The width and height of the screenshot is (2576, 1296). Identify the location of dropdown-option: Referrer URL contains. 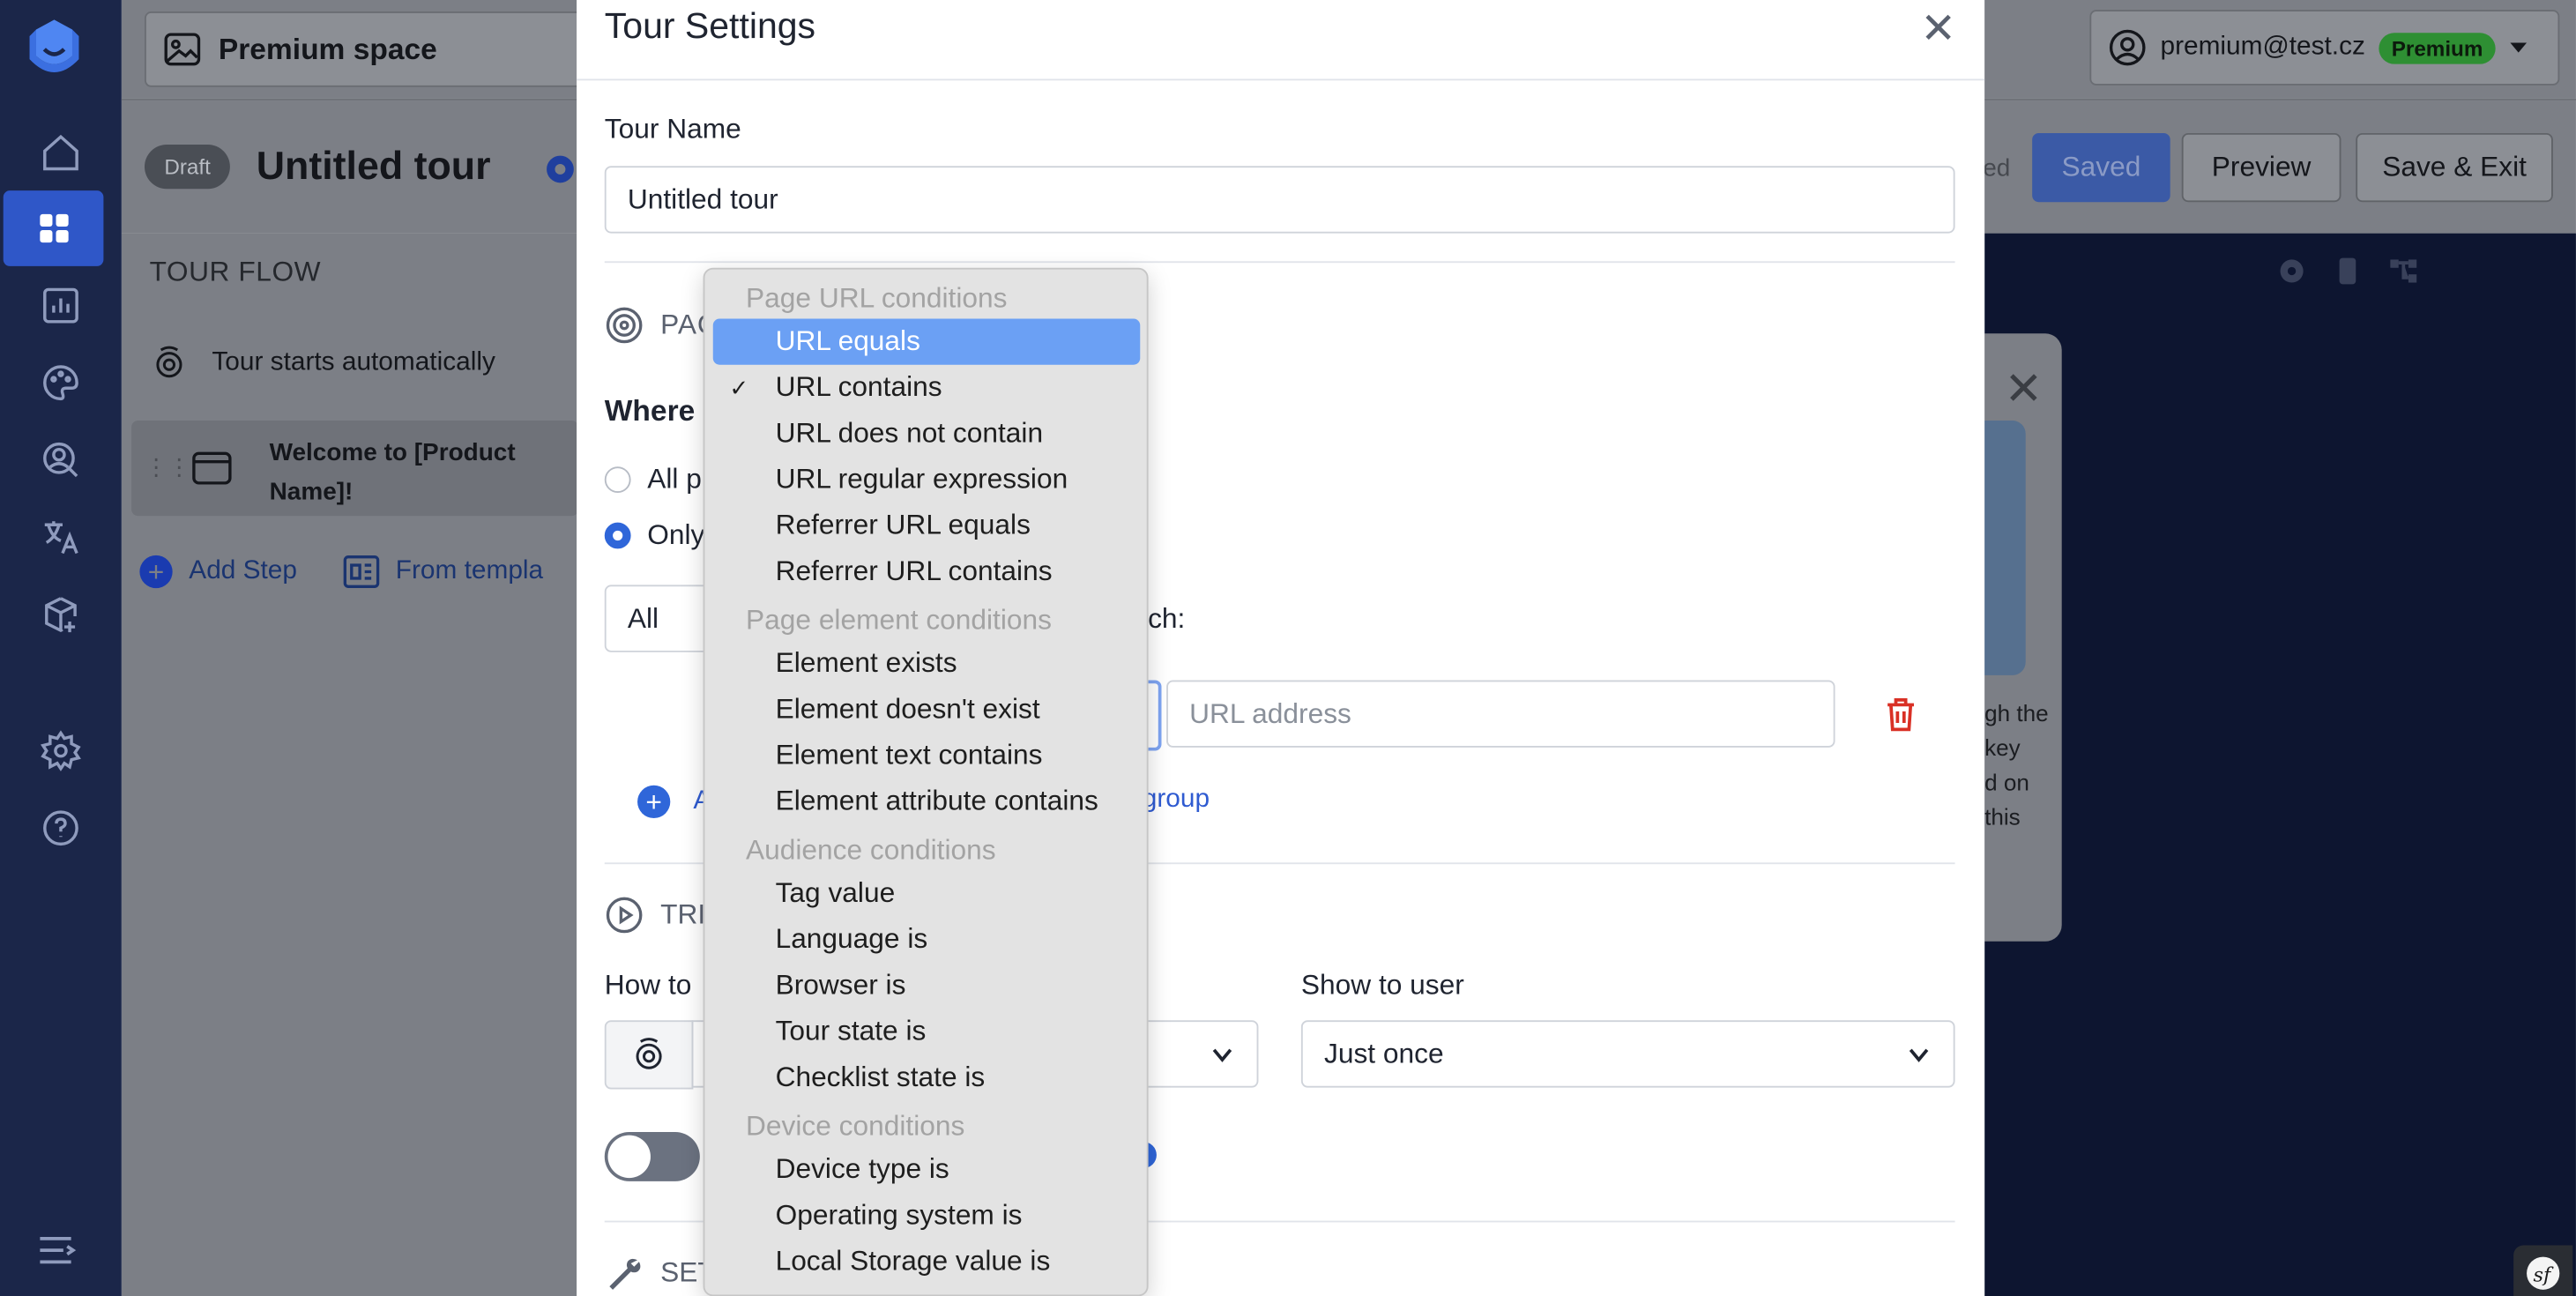
(927, 571).